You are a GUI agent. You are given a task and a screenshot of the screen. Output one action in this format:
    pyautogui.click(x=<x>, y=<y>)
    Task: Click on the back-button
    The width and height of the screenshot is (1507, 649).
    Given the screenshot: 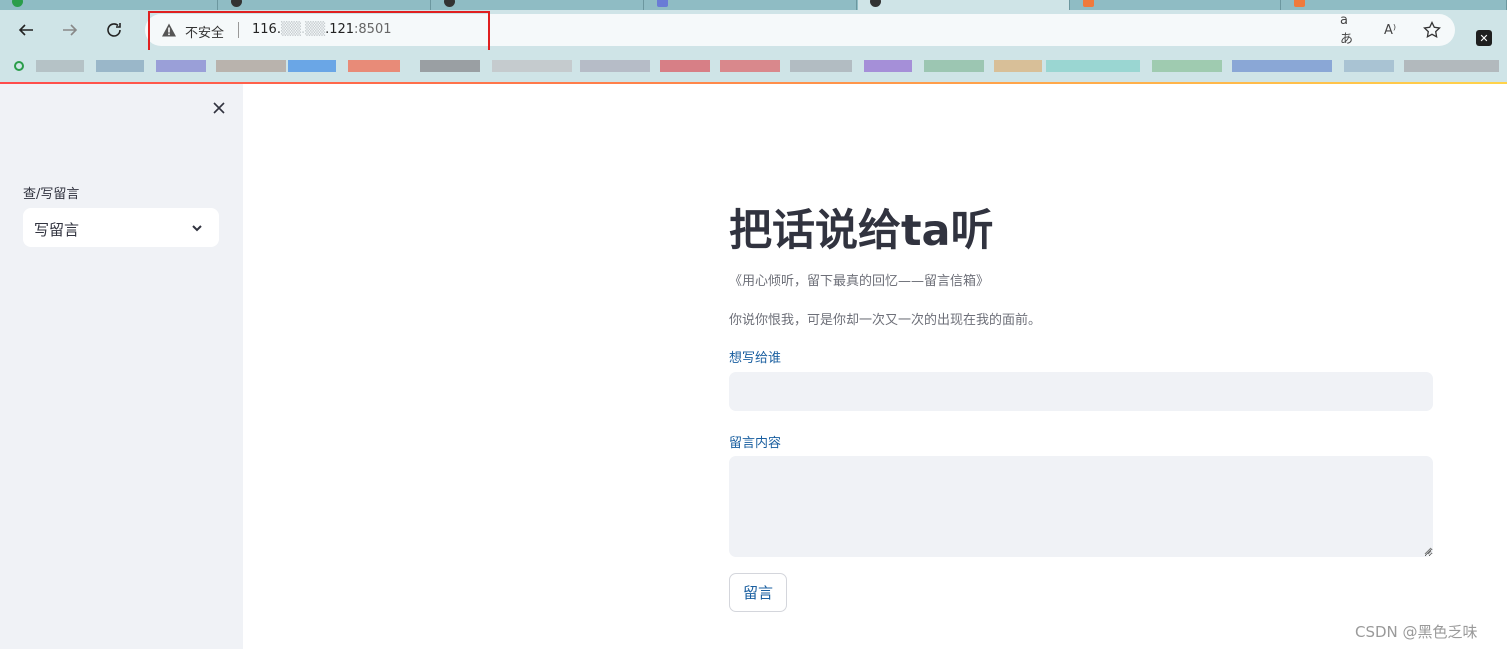 What is the action you would take?
    pyautogui.click(x=26, y=30)
    